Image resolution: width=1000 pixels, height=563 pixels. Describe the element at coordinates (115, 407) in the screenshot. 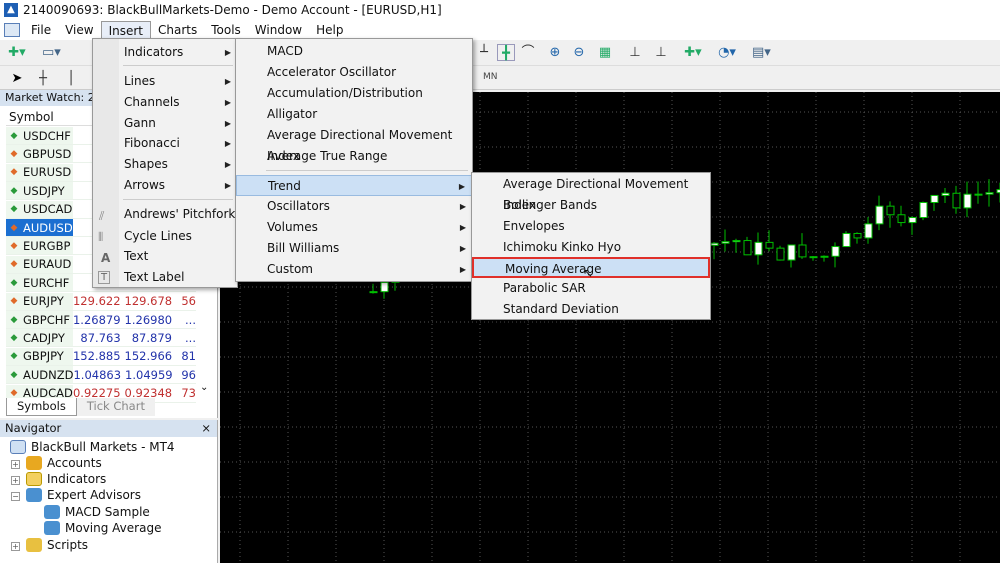

I see `tab-tick-chart: Tick Chart` at that location.